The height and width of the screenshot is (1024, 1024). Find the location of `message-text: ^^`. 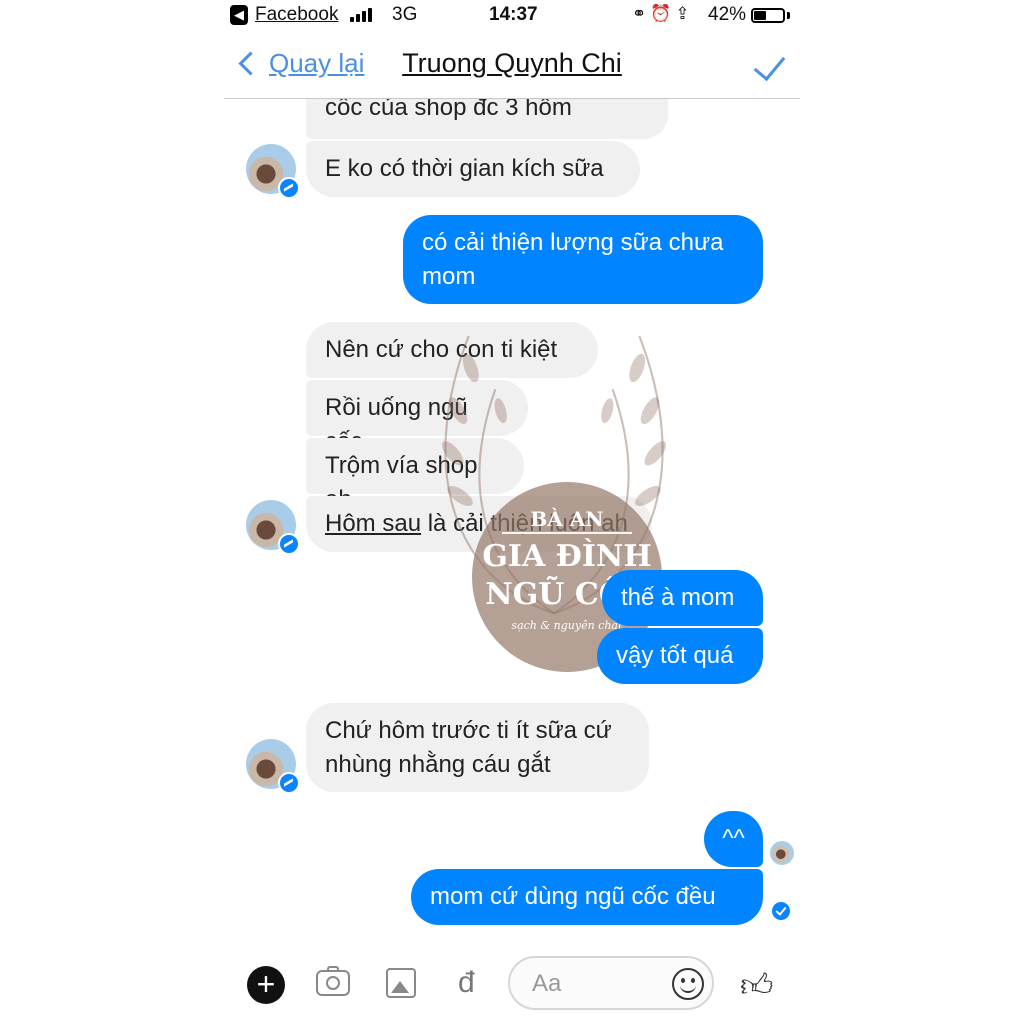

message-text: ^^ is located at coordinates (733, 838).